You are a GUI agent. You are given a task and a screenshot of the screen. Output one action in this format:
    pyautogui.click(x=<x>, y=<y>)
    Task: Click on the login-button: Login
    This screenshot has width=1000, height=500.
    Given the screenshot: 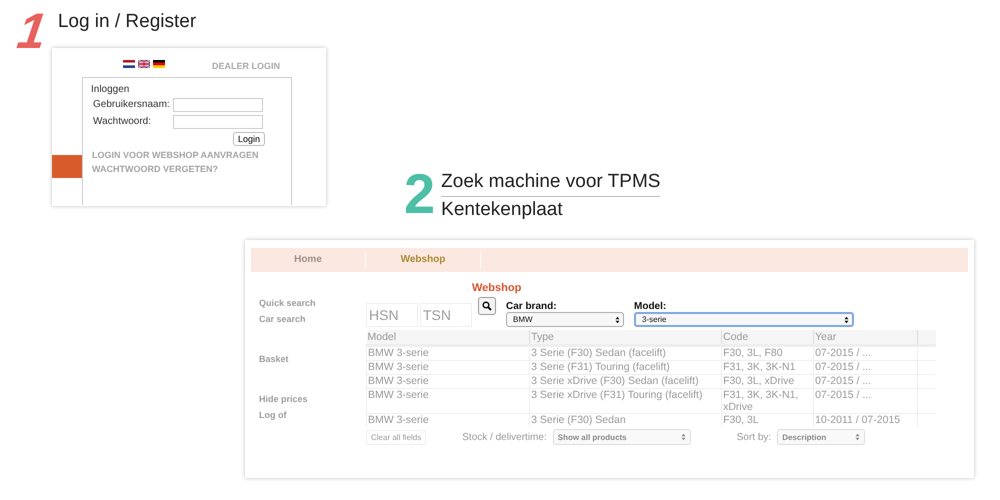 What is the action you would take?
    pyautogui.click(x=249, y=139)
    